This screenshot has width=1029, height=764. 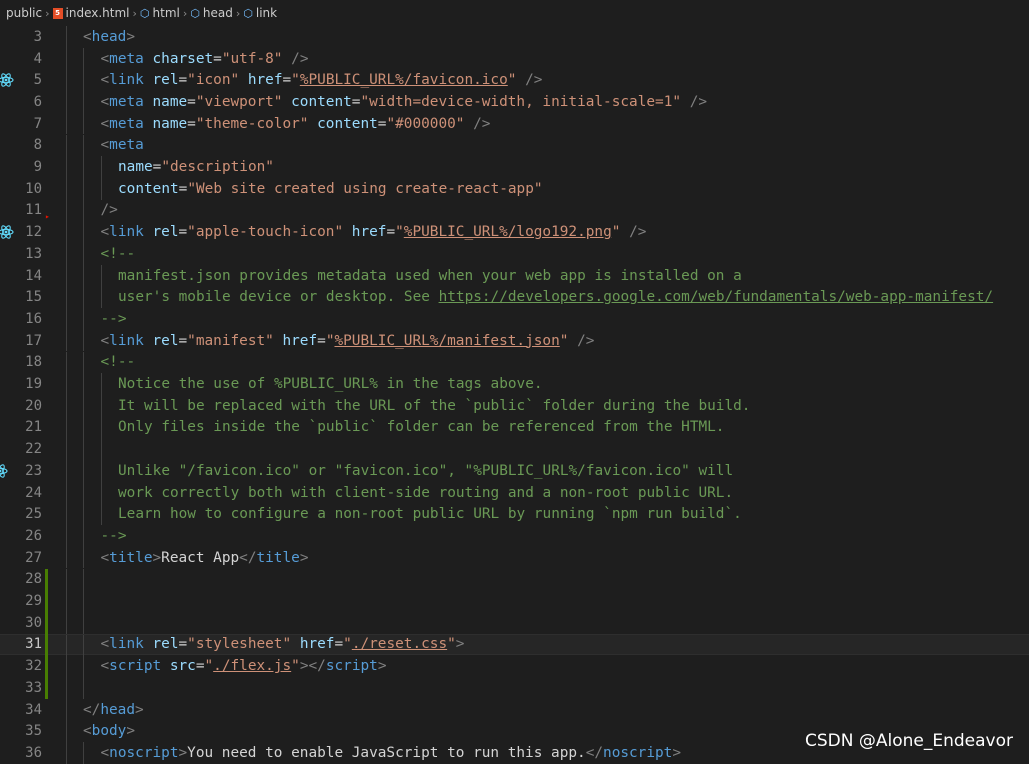 What do you see at coordinates (514, 319) in the screenshot?
I see `code-line: 16 -->` at bounding box center [514, 319].